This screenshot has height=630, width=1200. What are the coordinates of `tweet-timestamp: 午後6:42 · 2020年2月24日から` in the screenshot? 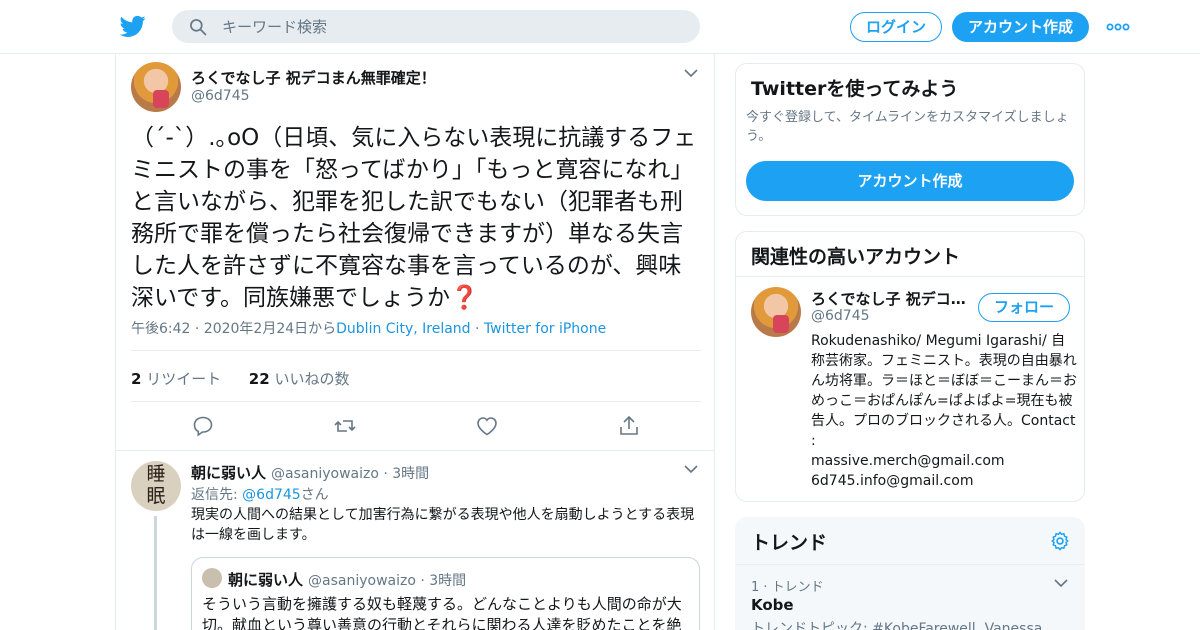 It's located at (233, 329).